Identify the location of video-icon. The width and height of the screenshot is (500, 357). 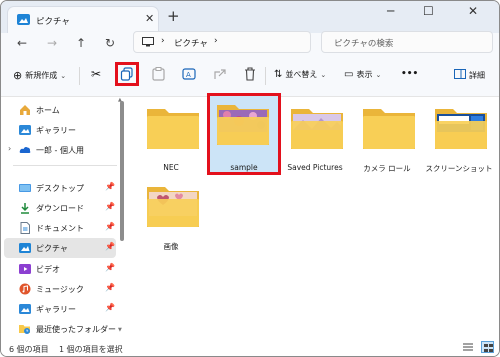
(25, 269).